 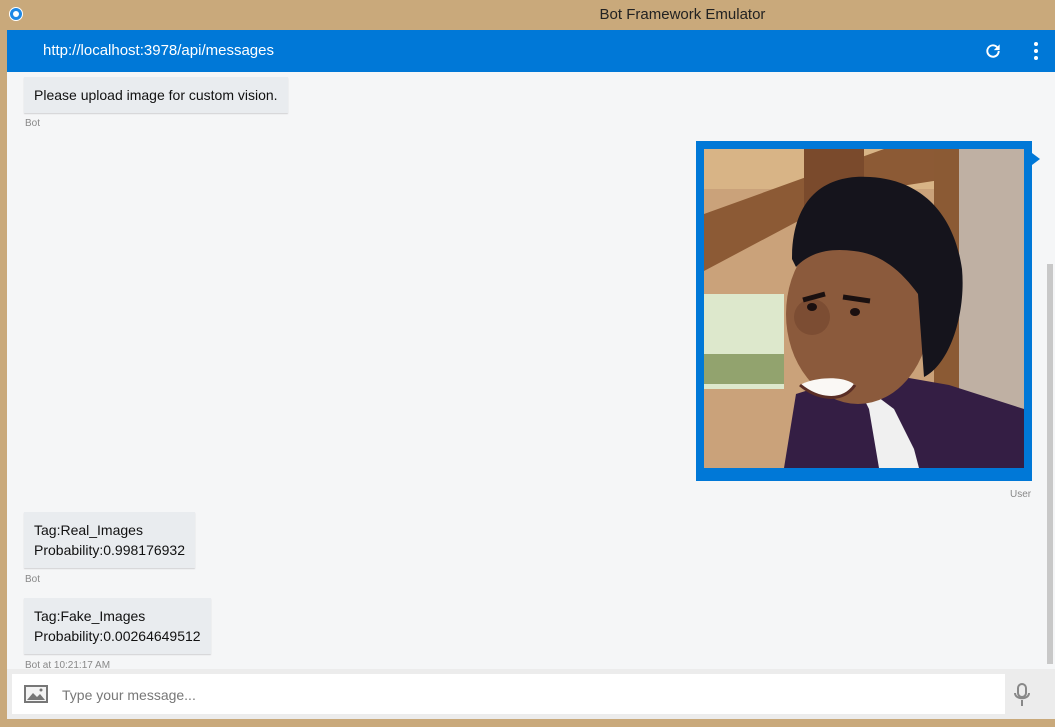 I want to click on uploaded-photo, so click(x=864, y=308).